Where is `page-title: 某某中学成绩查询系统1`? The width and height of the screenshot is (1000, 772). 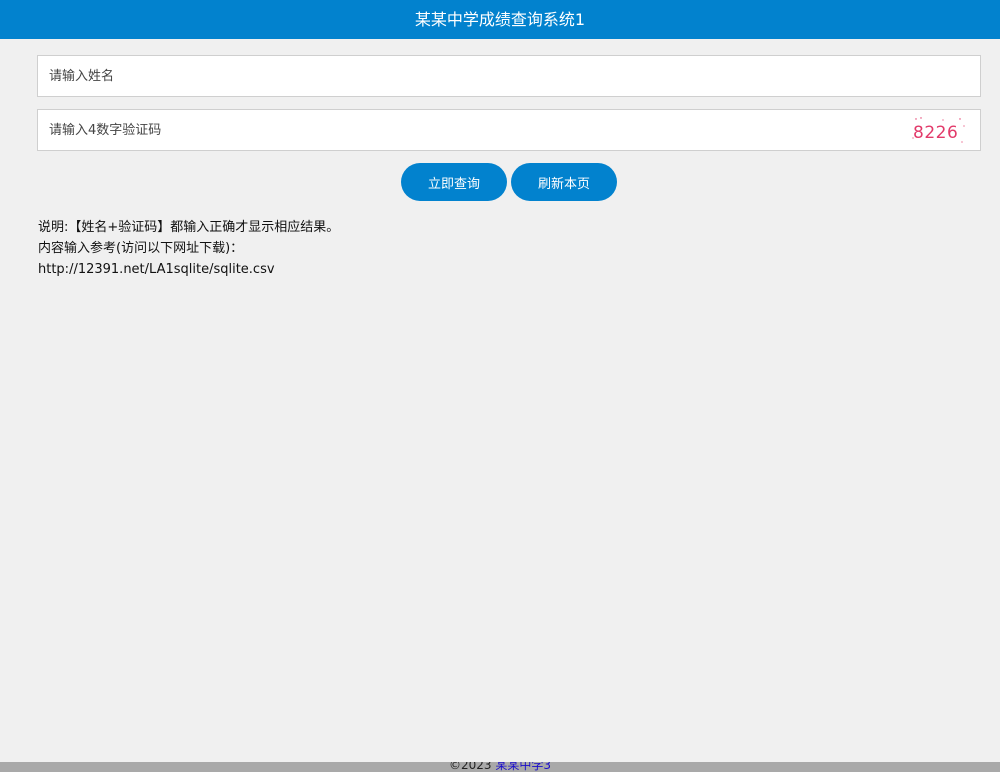
page-title: 某某中学成绩查询系统1 is located at coordinates (500, 19).